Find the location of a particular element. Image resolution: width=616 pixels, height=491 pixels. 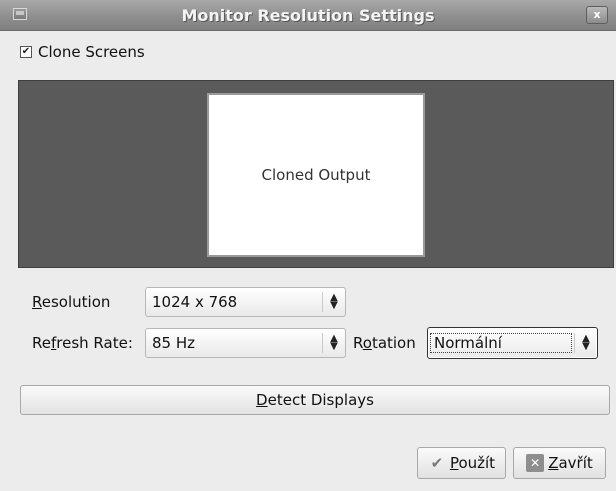

clone-screens-label: Clone Screens is located at coordinates (91, 52).